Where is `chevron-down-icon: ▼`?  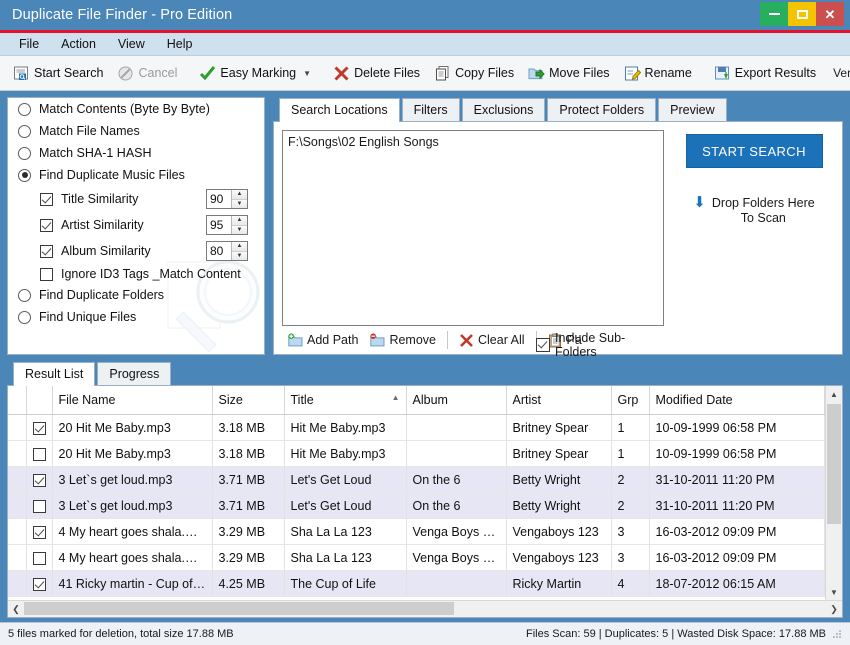 chevron-down-icon: ▼ is located at coordinates (307, 73).